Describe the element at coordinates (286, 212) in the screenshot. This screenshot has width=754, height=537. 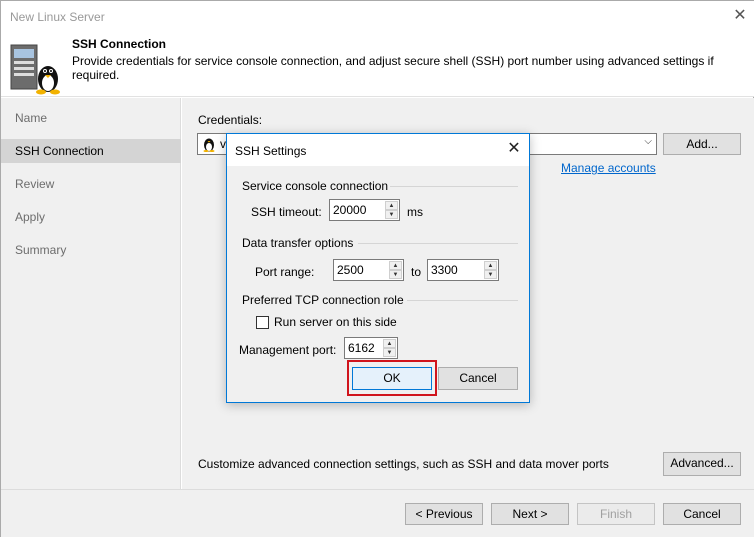
I see `ssh-timeout-label: SSH timeout:` at that location.